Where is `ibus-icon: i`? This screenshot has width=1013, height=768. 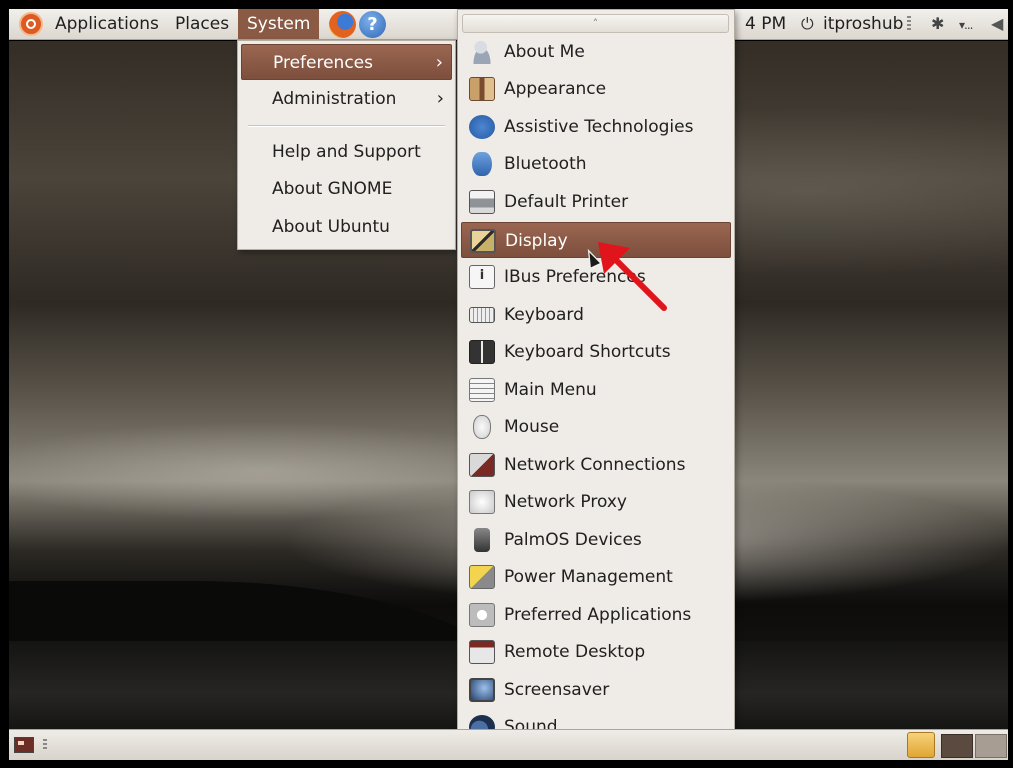
ibus-icon: i is located at coordinates (482, 277).